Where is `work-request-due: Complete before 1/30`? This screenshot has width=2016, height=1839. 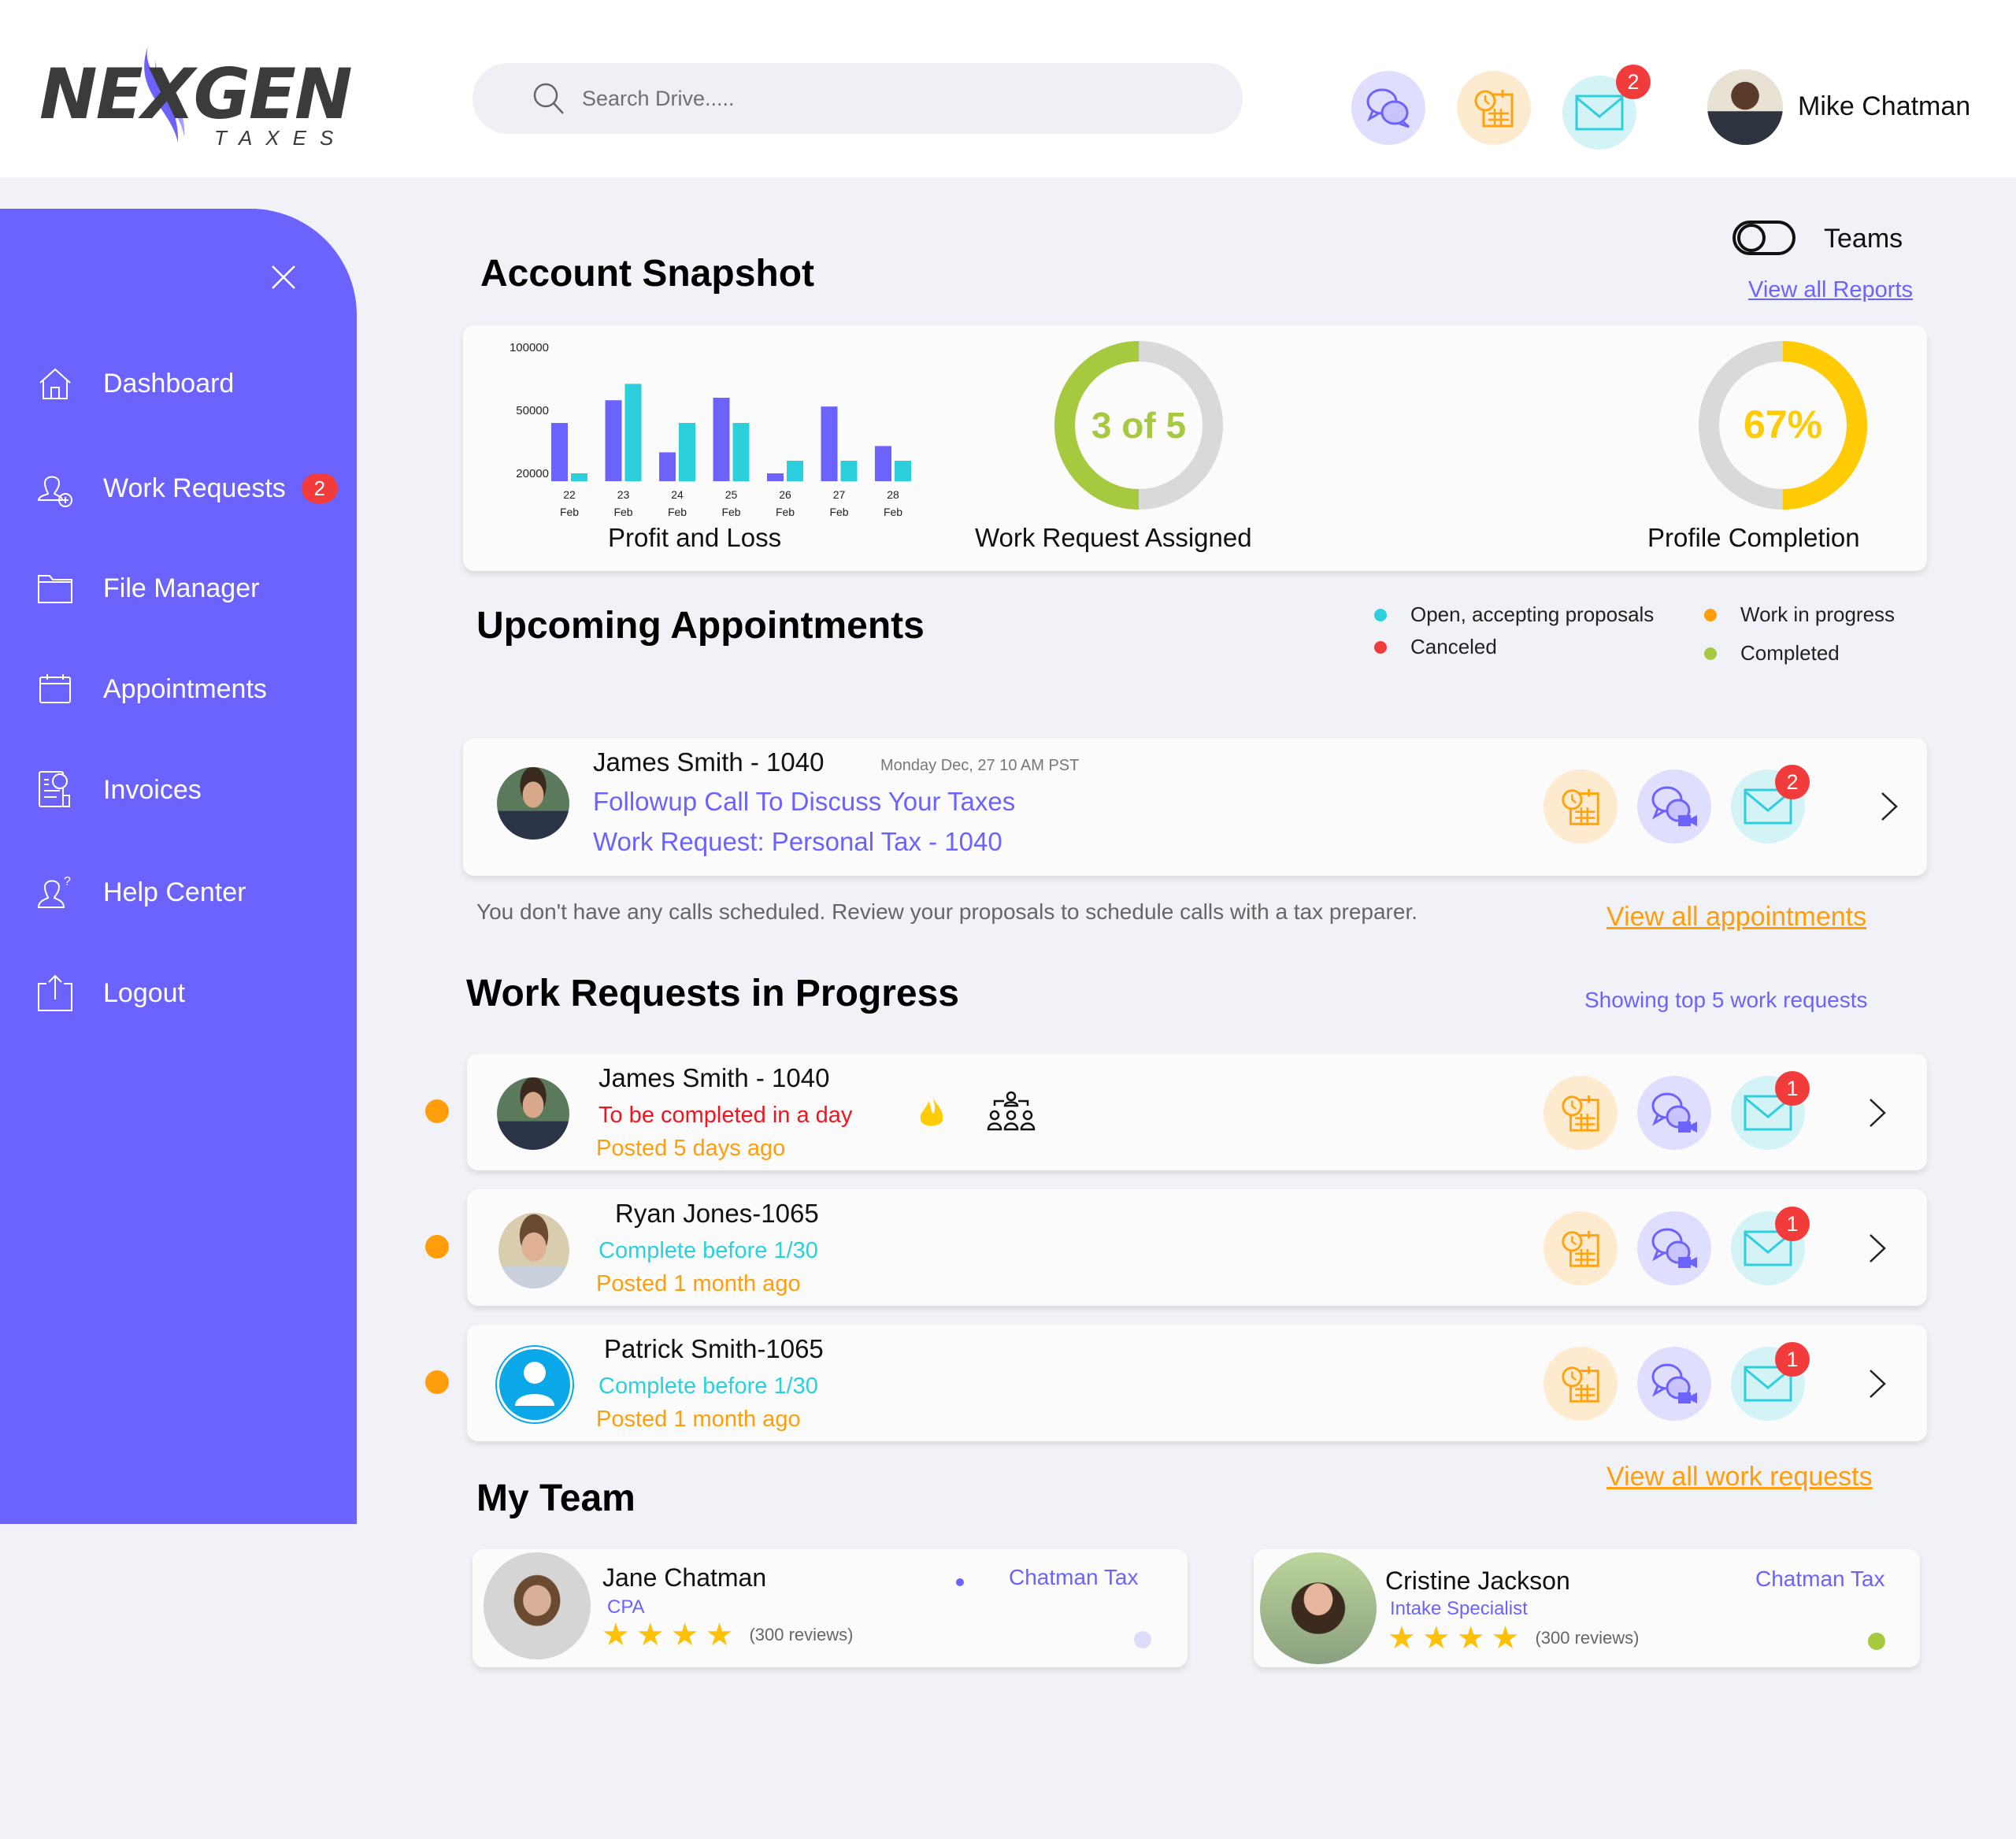 work-request-due: Complete before 1/30 is located at coordinates (708, 1250).